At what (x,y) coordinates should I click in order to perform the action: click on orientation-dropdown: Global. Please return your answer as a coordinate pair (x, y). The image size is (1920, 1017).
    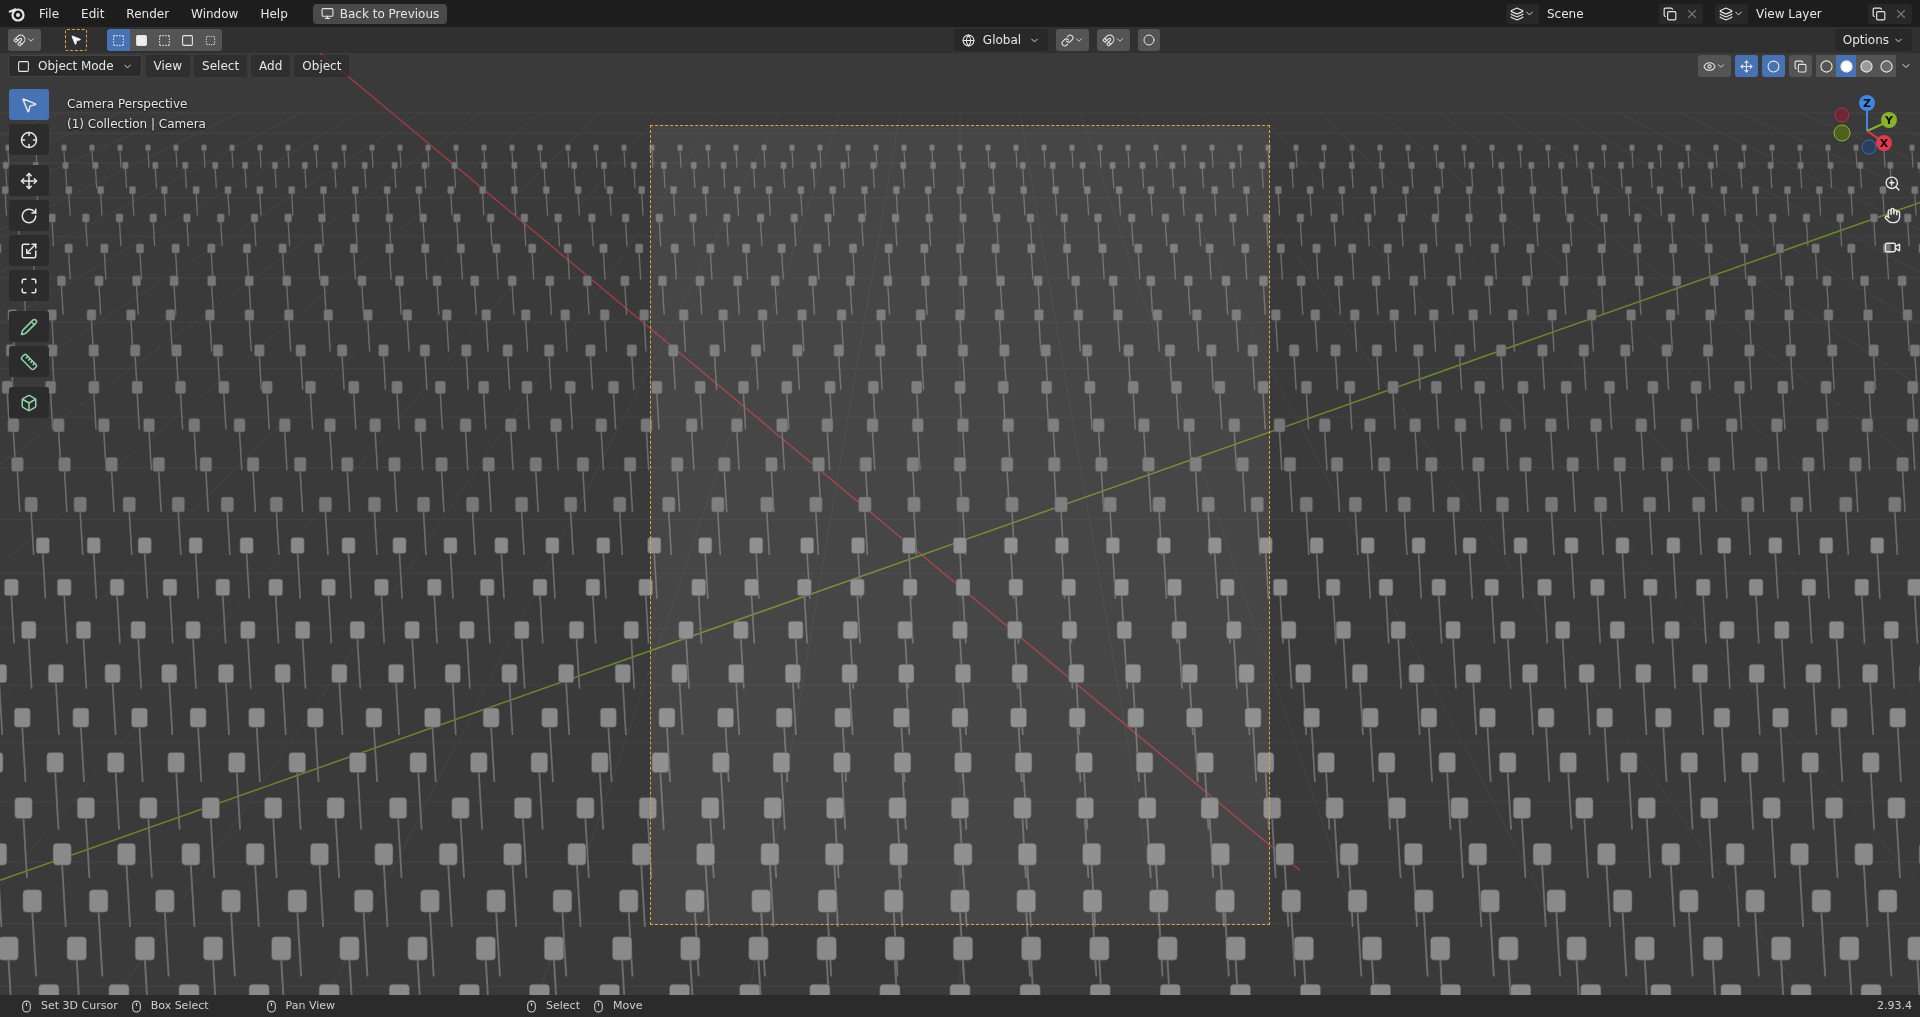
    Looking at the image, I should click on (1001, 40).